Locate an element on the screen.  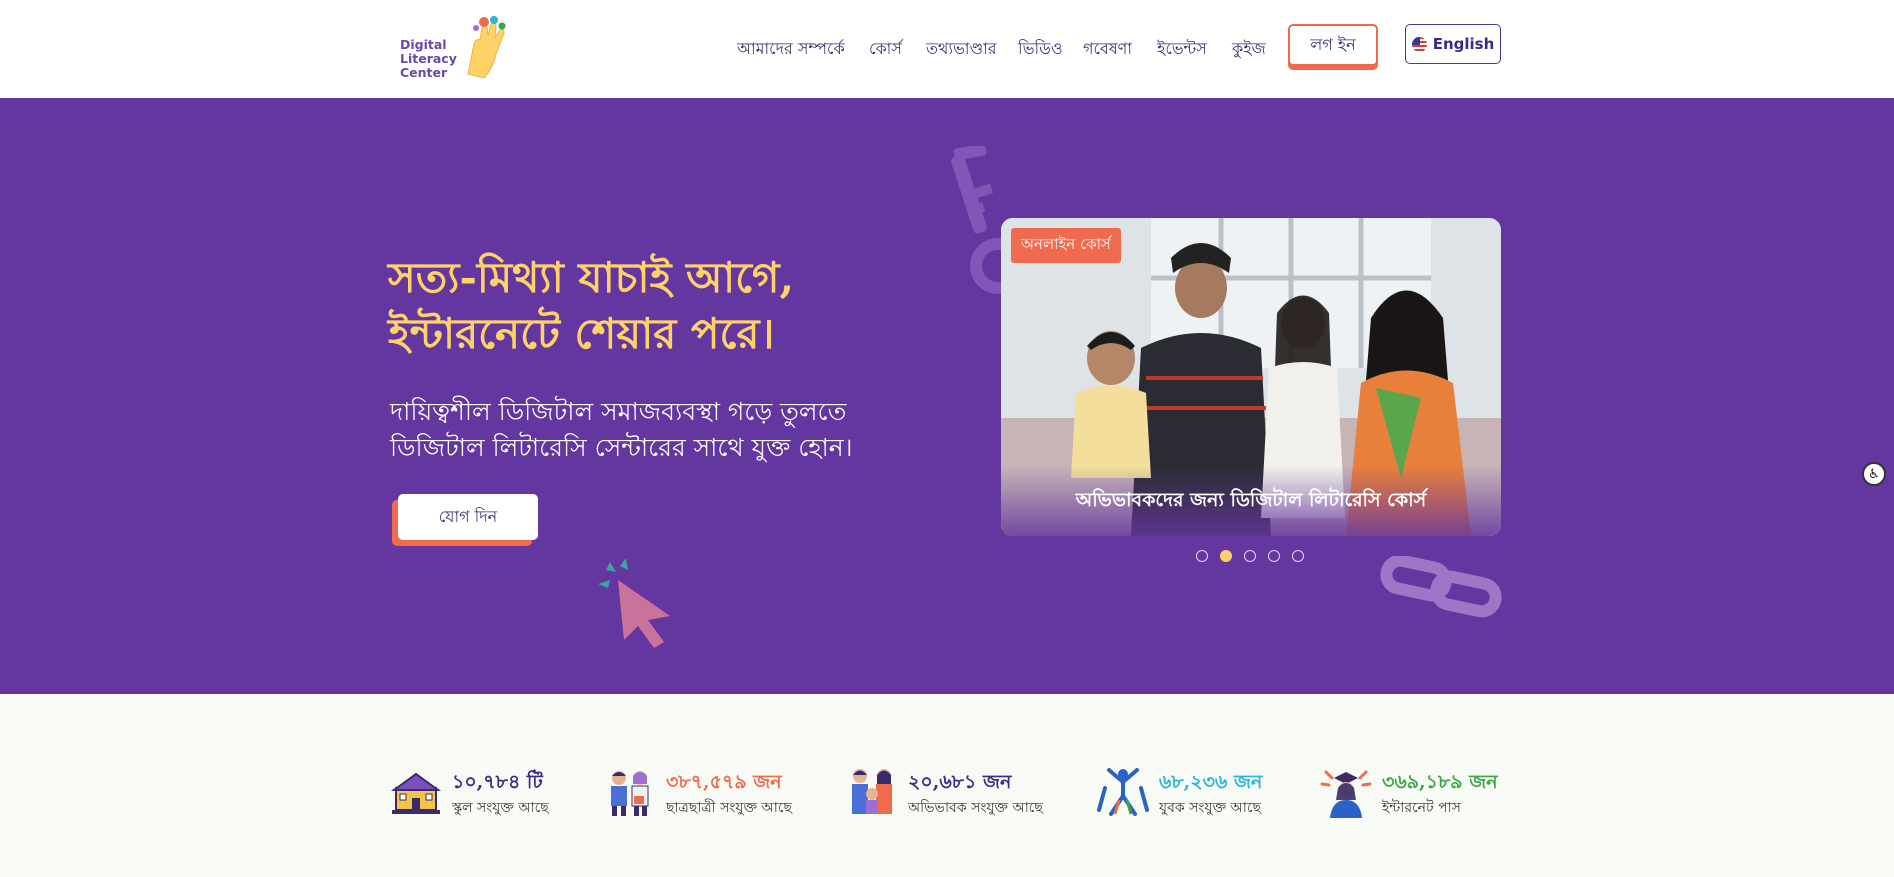
nav-item-about: আমাদের সম্পর্কে is located at coordinates (791, 49).